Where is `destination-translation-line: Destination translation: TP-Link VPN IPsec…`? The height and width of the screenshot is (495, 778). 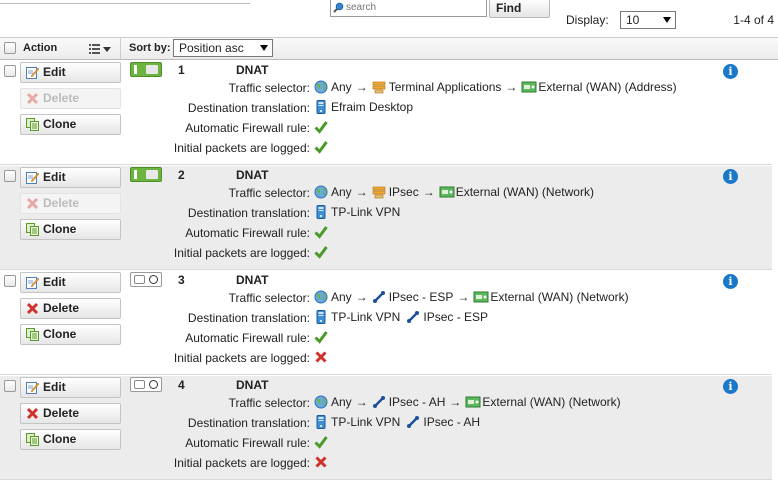
destination-translation-line: Destination translation: TP-Link VPN IPsec… is located at coordinates (386, 423).